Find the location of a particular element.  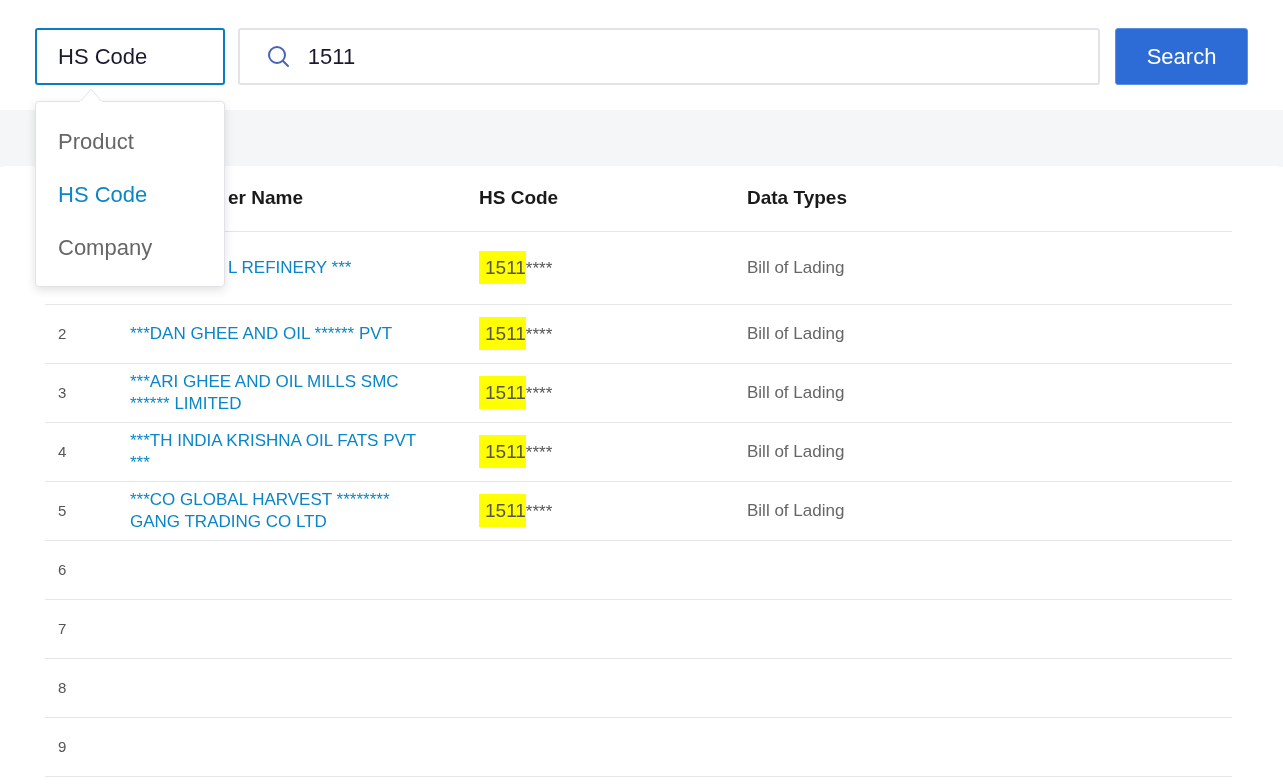

row-number: 6 is located at coordinates (62, 569).